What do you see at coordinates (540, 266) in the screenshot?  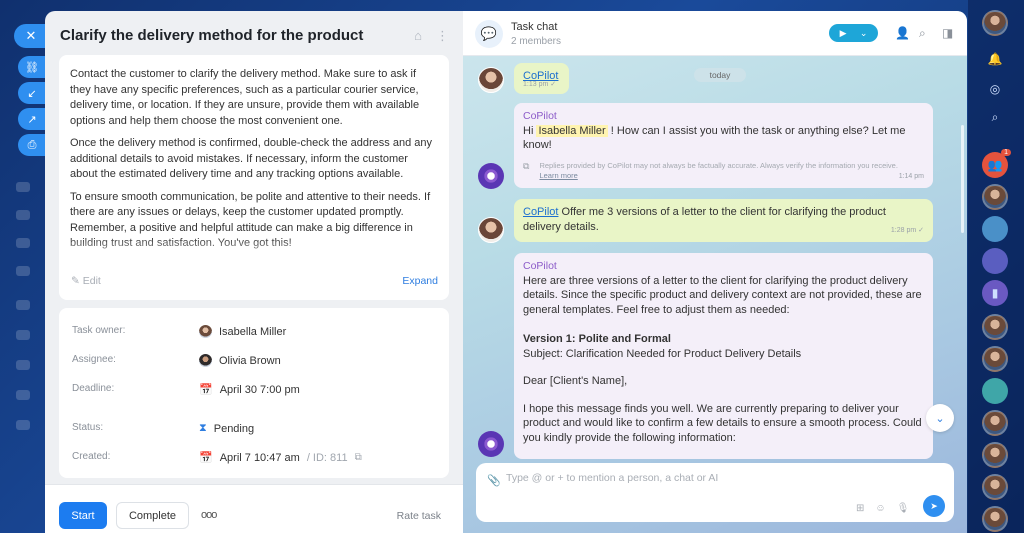 I see `sender-name: CoPilot` at bounding box center [540, 266].